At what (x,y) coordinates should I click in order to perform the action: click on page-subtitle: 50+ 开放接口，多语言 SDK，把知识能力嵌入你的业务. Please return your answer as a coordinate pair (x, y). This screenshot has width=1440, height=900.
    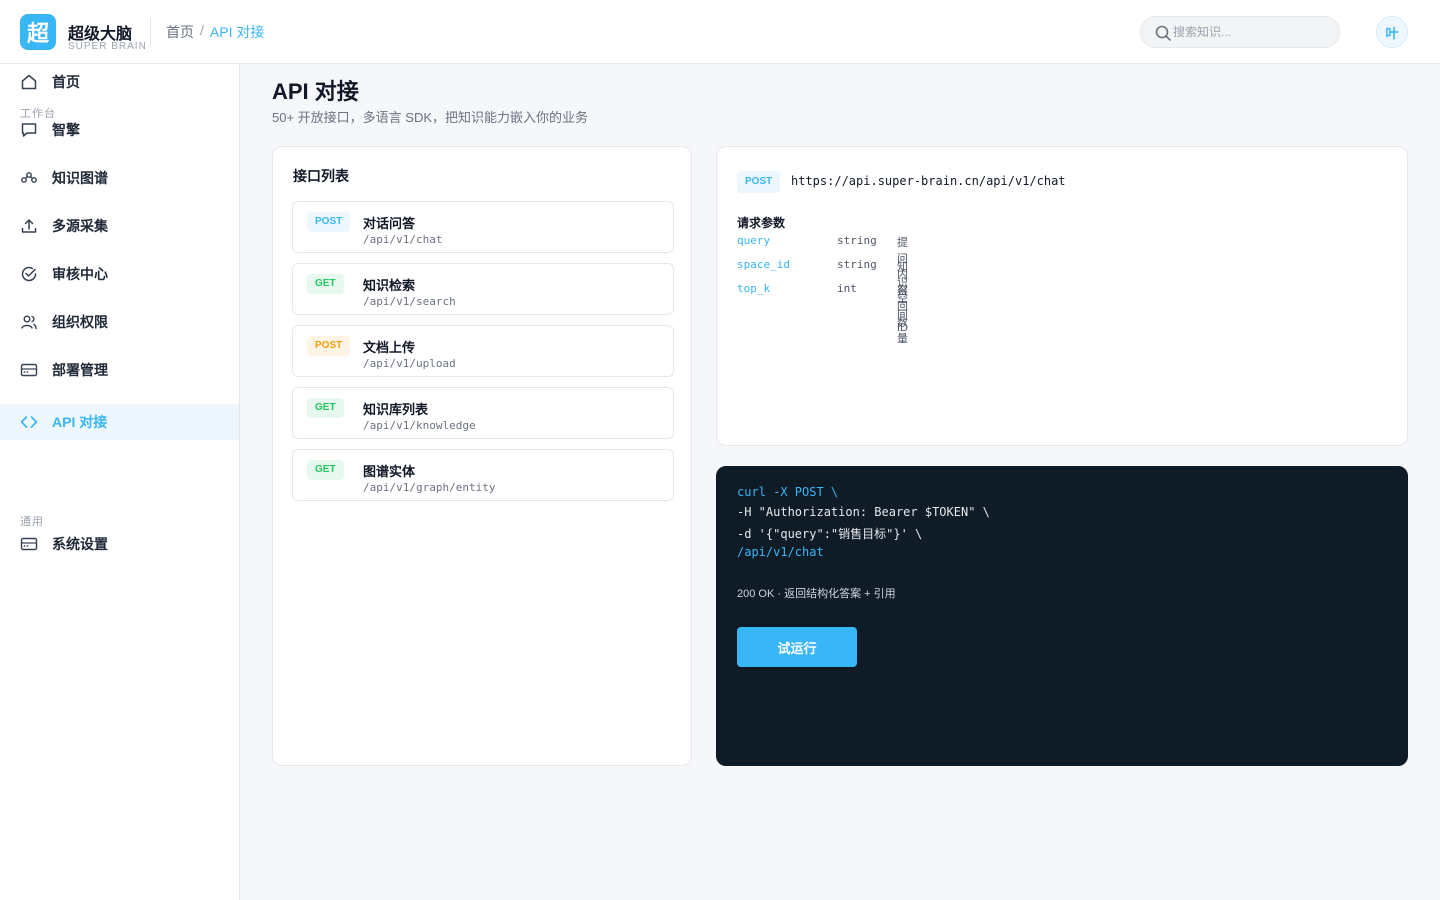
    Looking at the image, I should click on (430, 117).